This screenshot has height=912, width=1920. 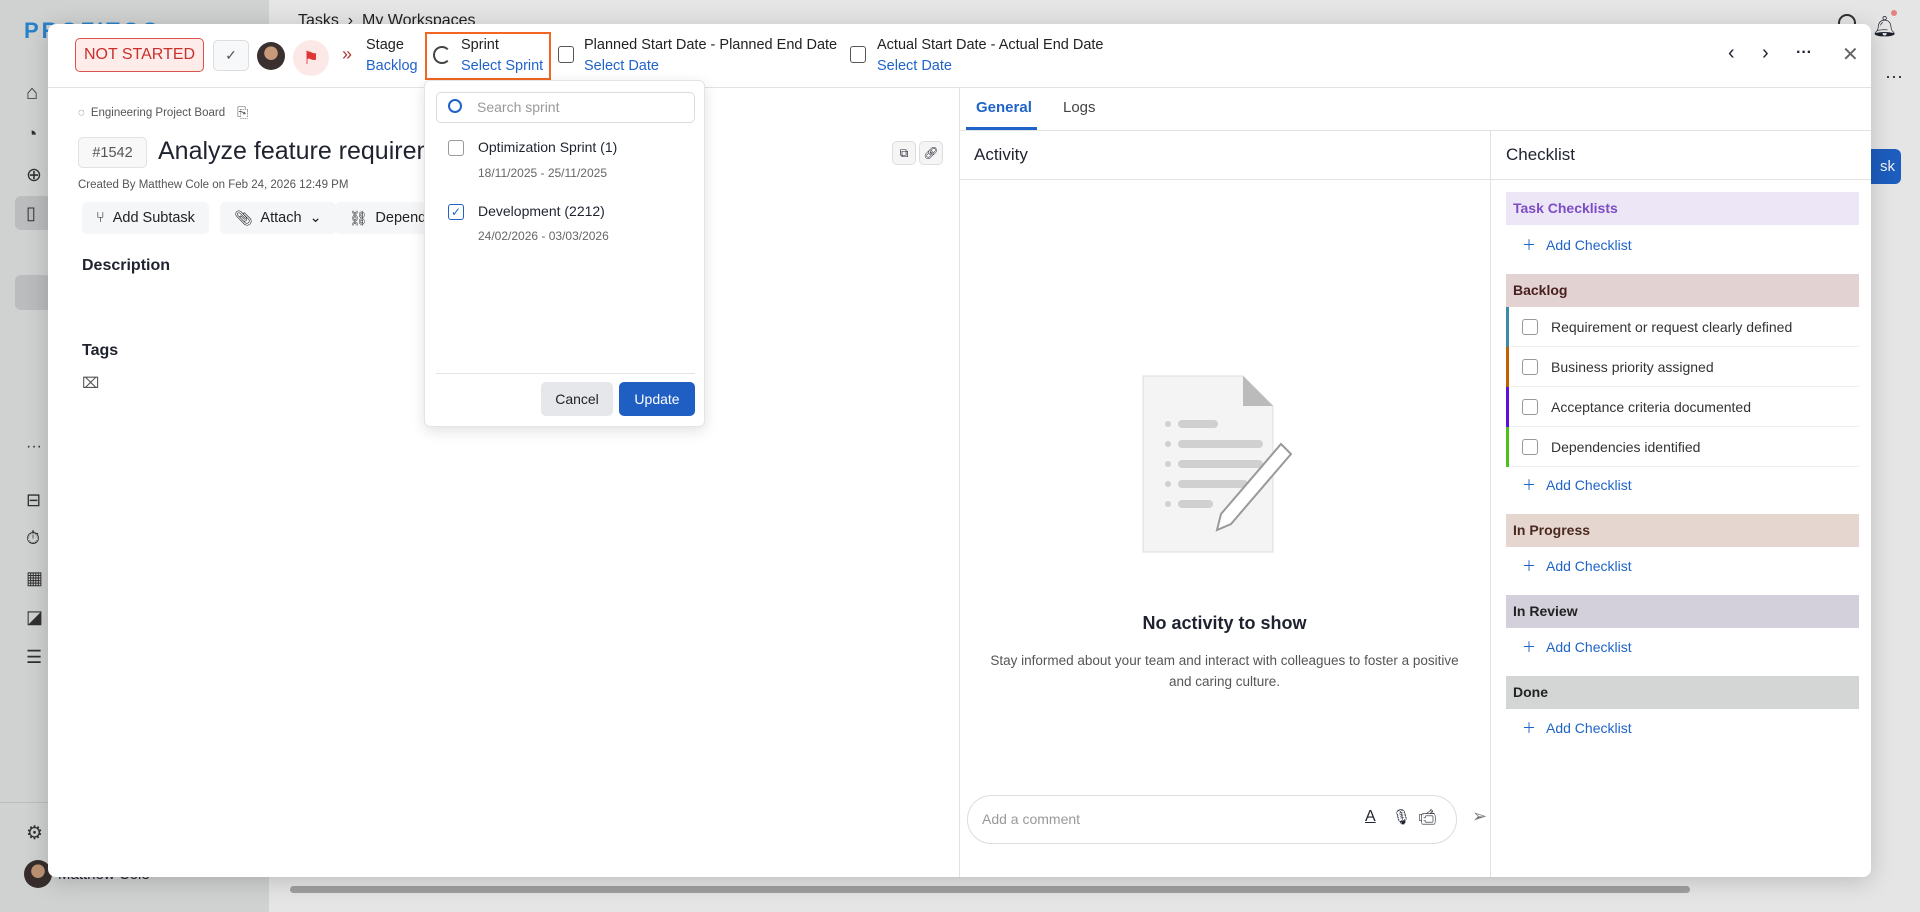 I want to click on section-task-checklists: Task Checklists, so click(x=1682, y=208).